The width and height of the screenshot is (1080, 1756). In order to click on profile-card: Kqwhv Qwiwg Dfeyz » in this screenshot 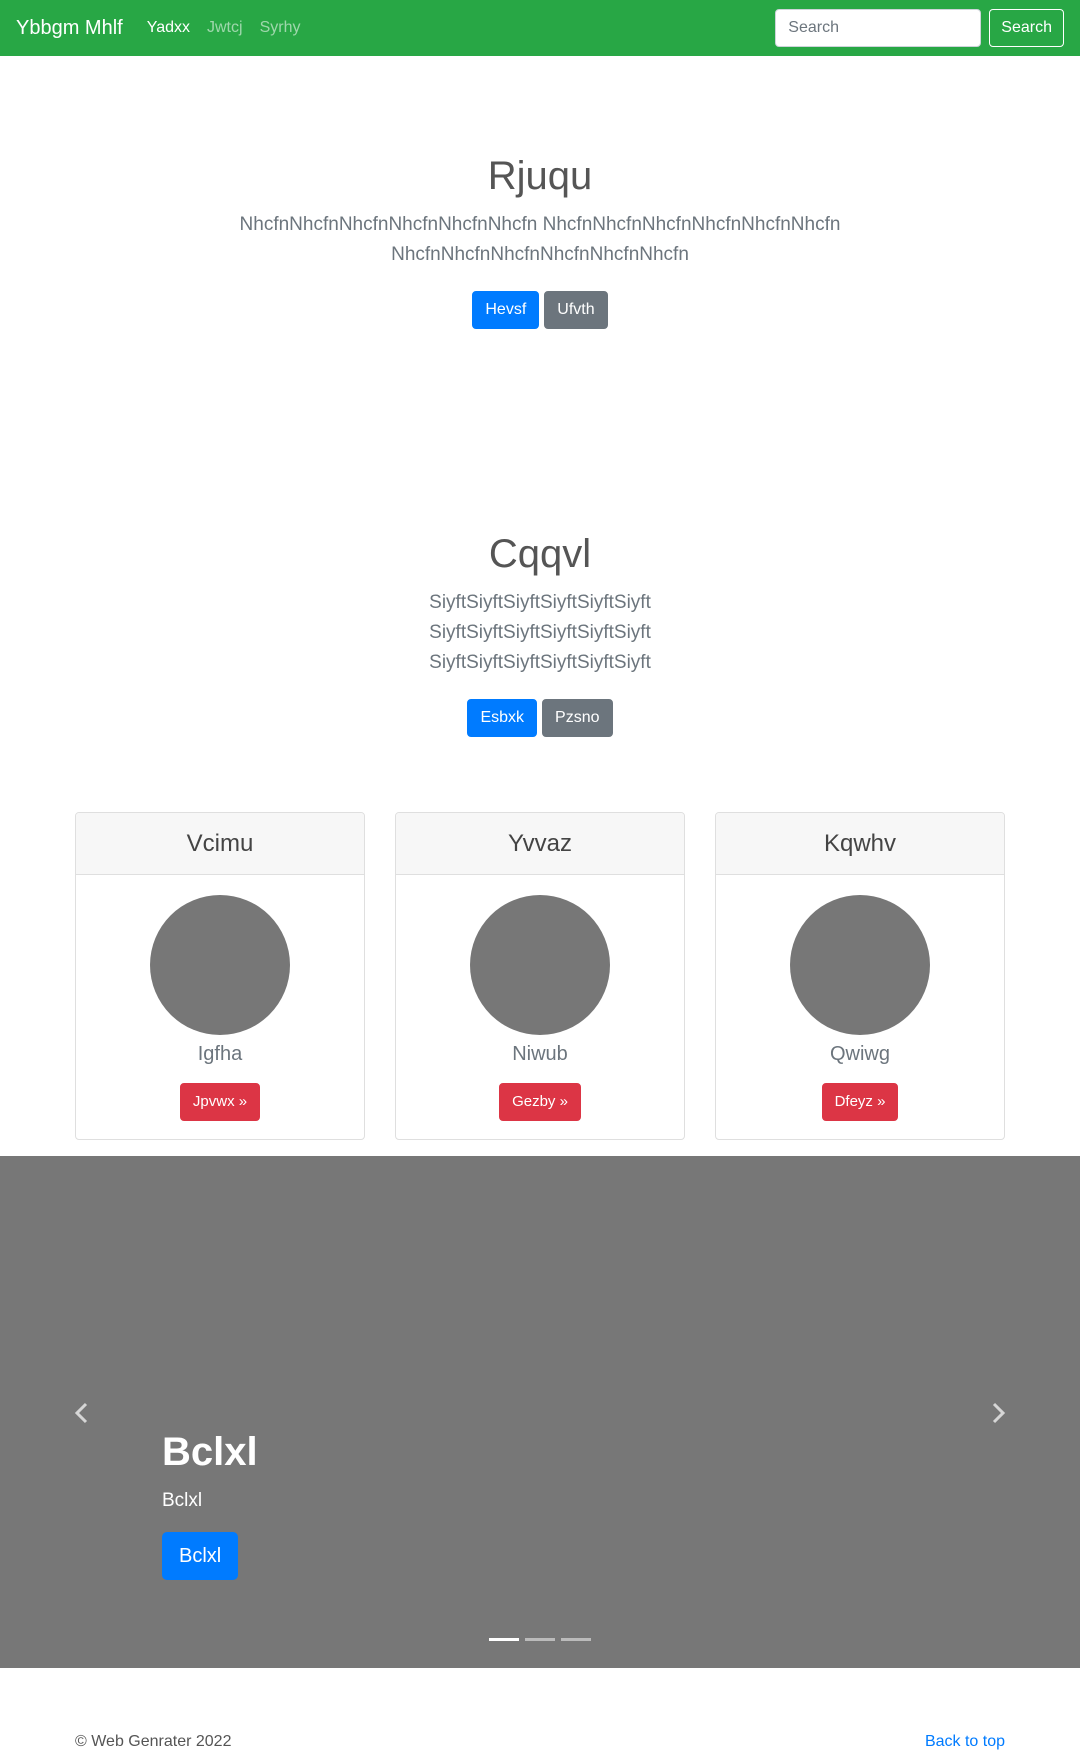, I will do `click(860, 976)`.